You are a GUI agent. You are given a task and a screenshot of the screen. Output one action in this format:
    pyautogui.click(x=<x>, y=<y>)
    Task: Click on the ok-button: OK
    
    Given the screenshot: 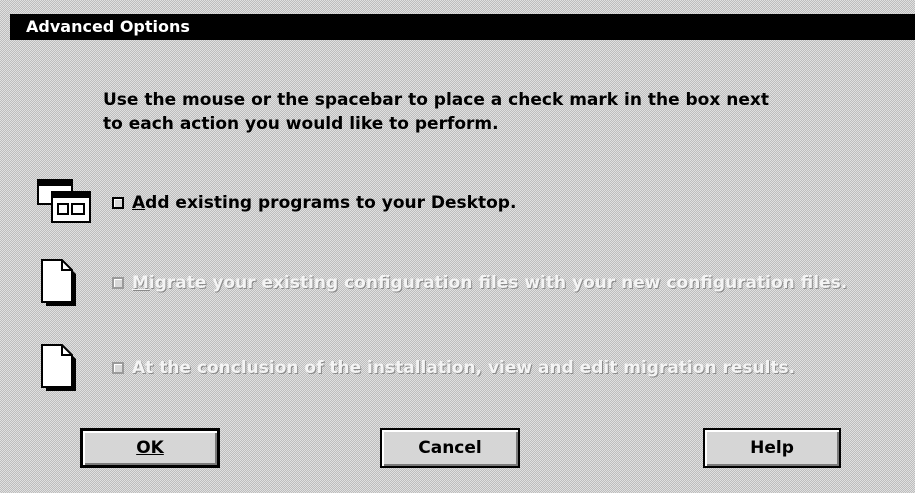 What is the action you would take?
    pyautogui.click(x=150, y=448)
    